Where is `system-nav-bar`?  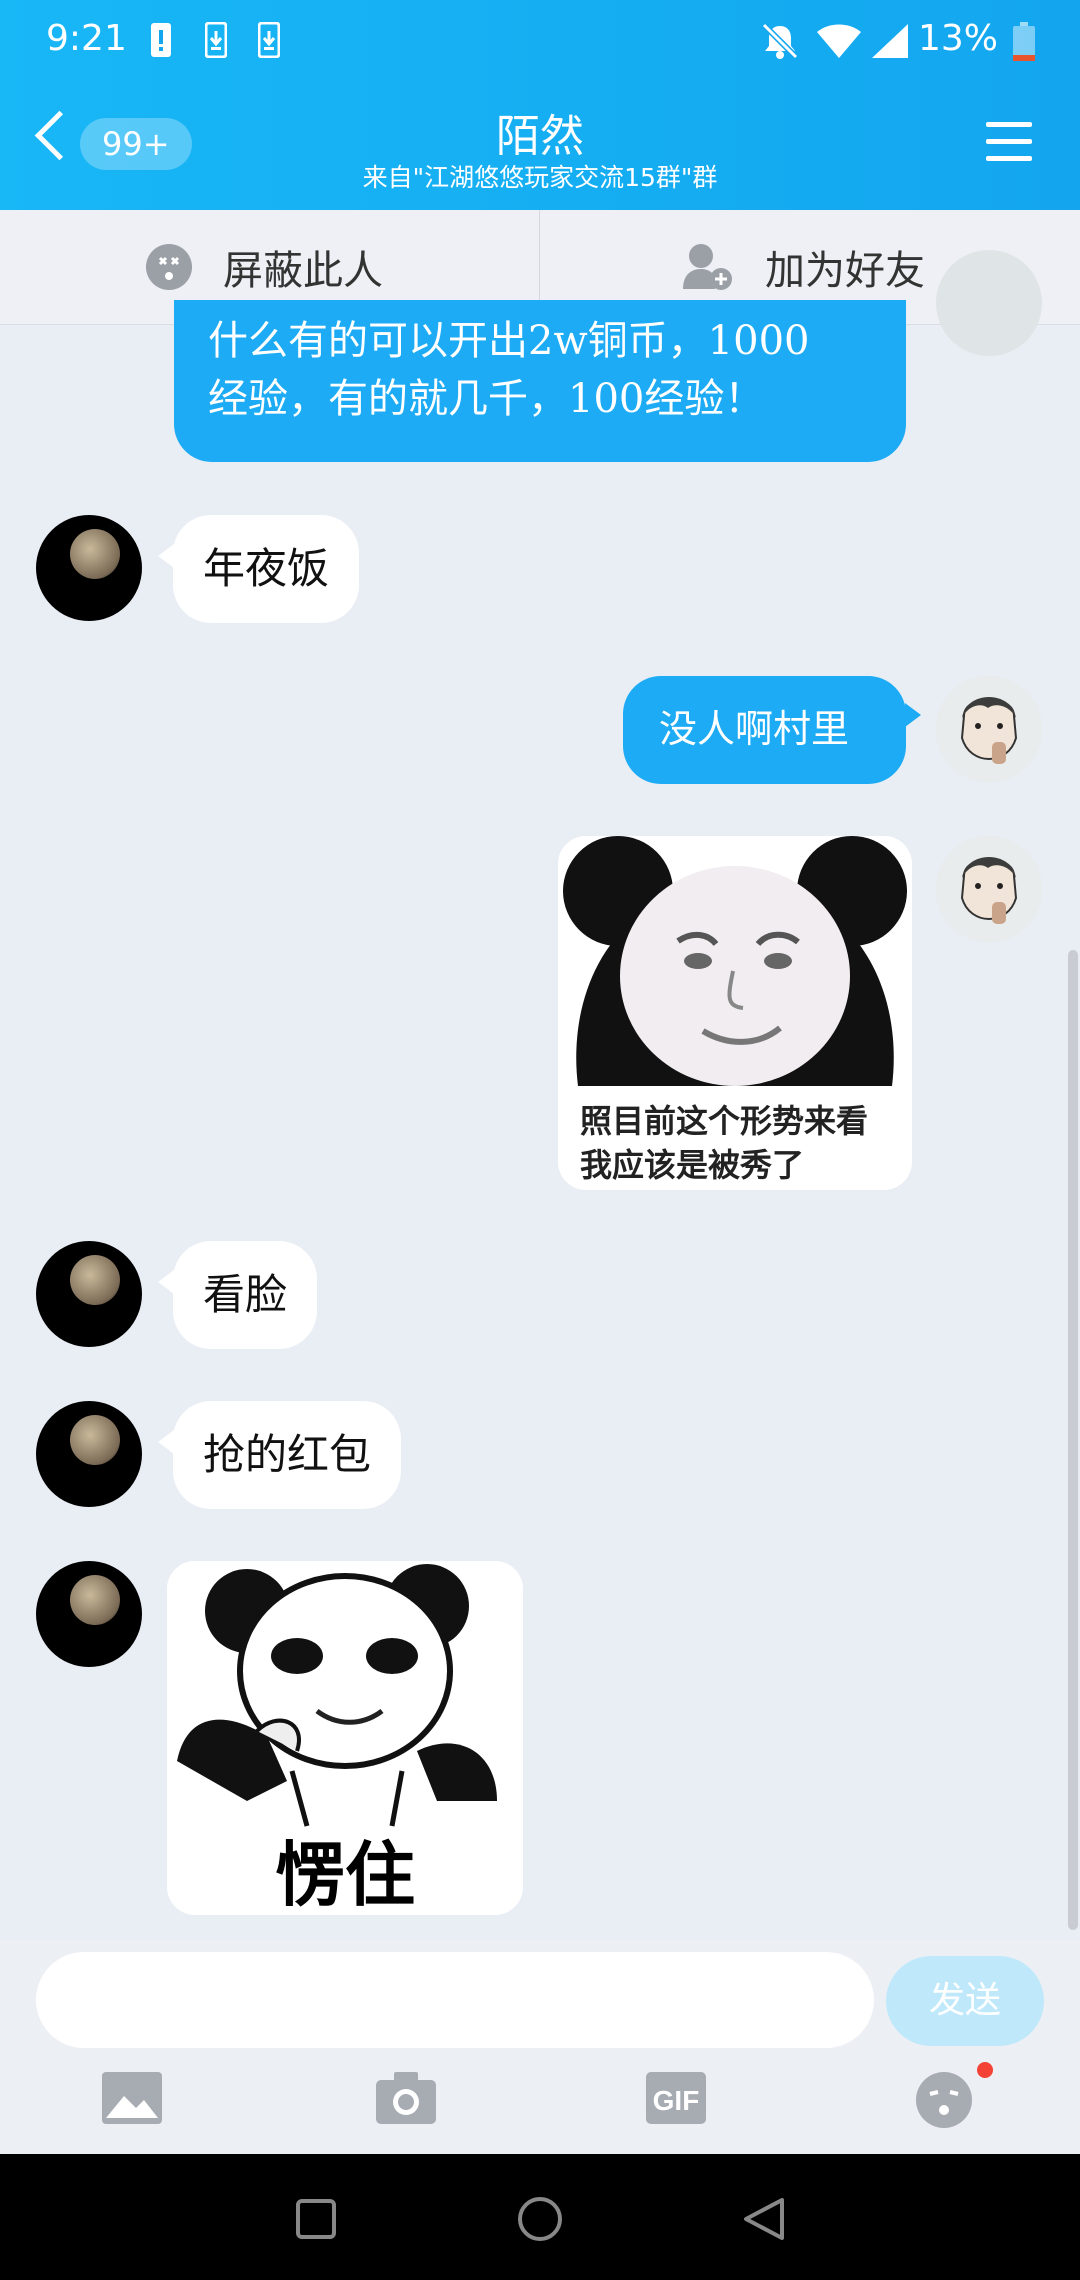 system-nav-bar is located at coordinates (540, 2217).